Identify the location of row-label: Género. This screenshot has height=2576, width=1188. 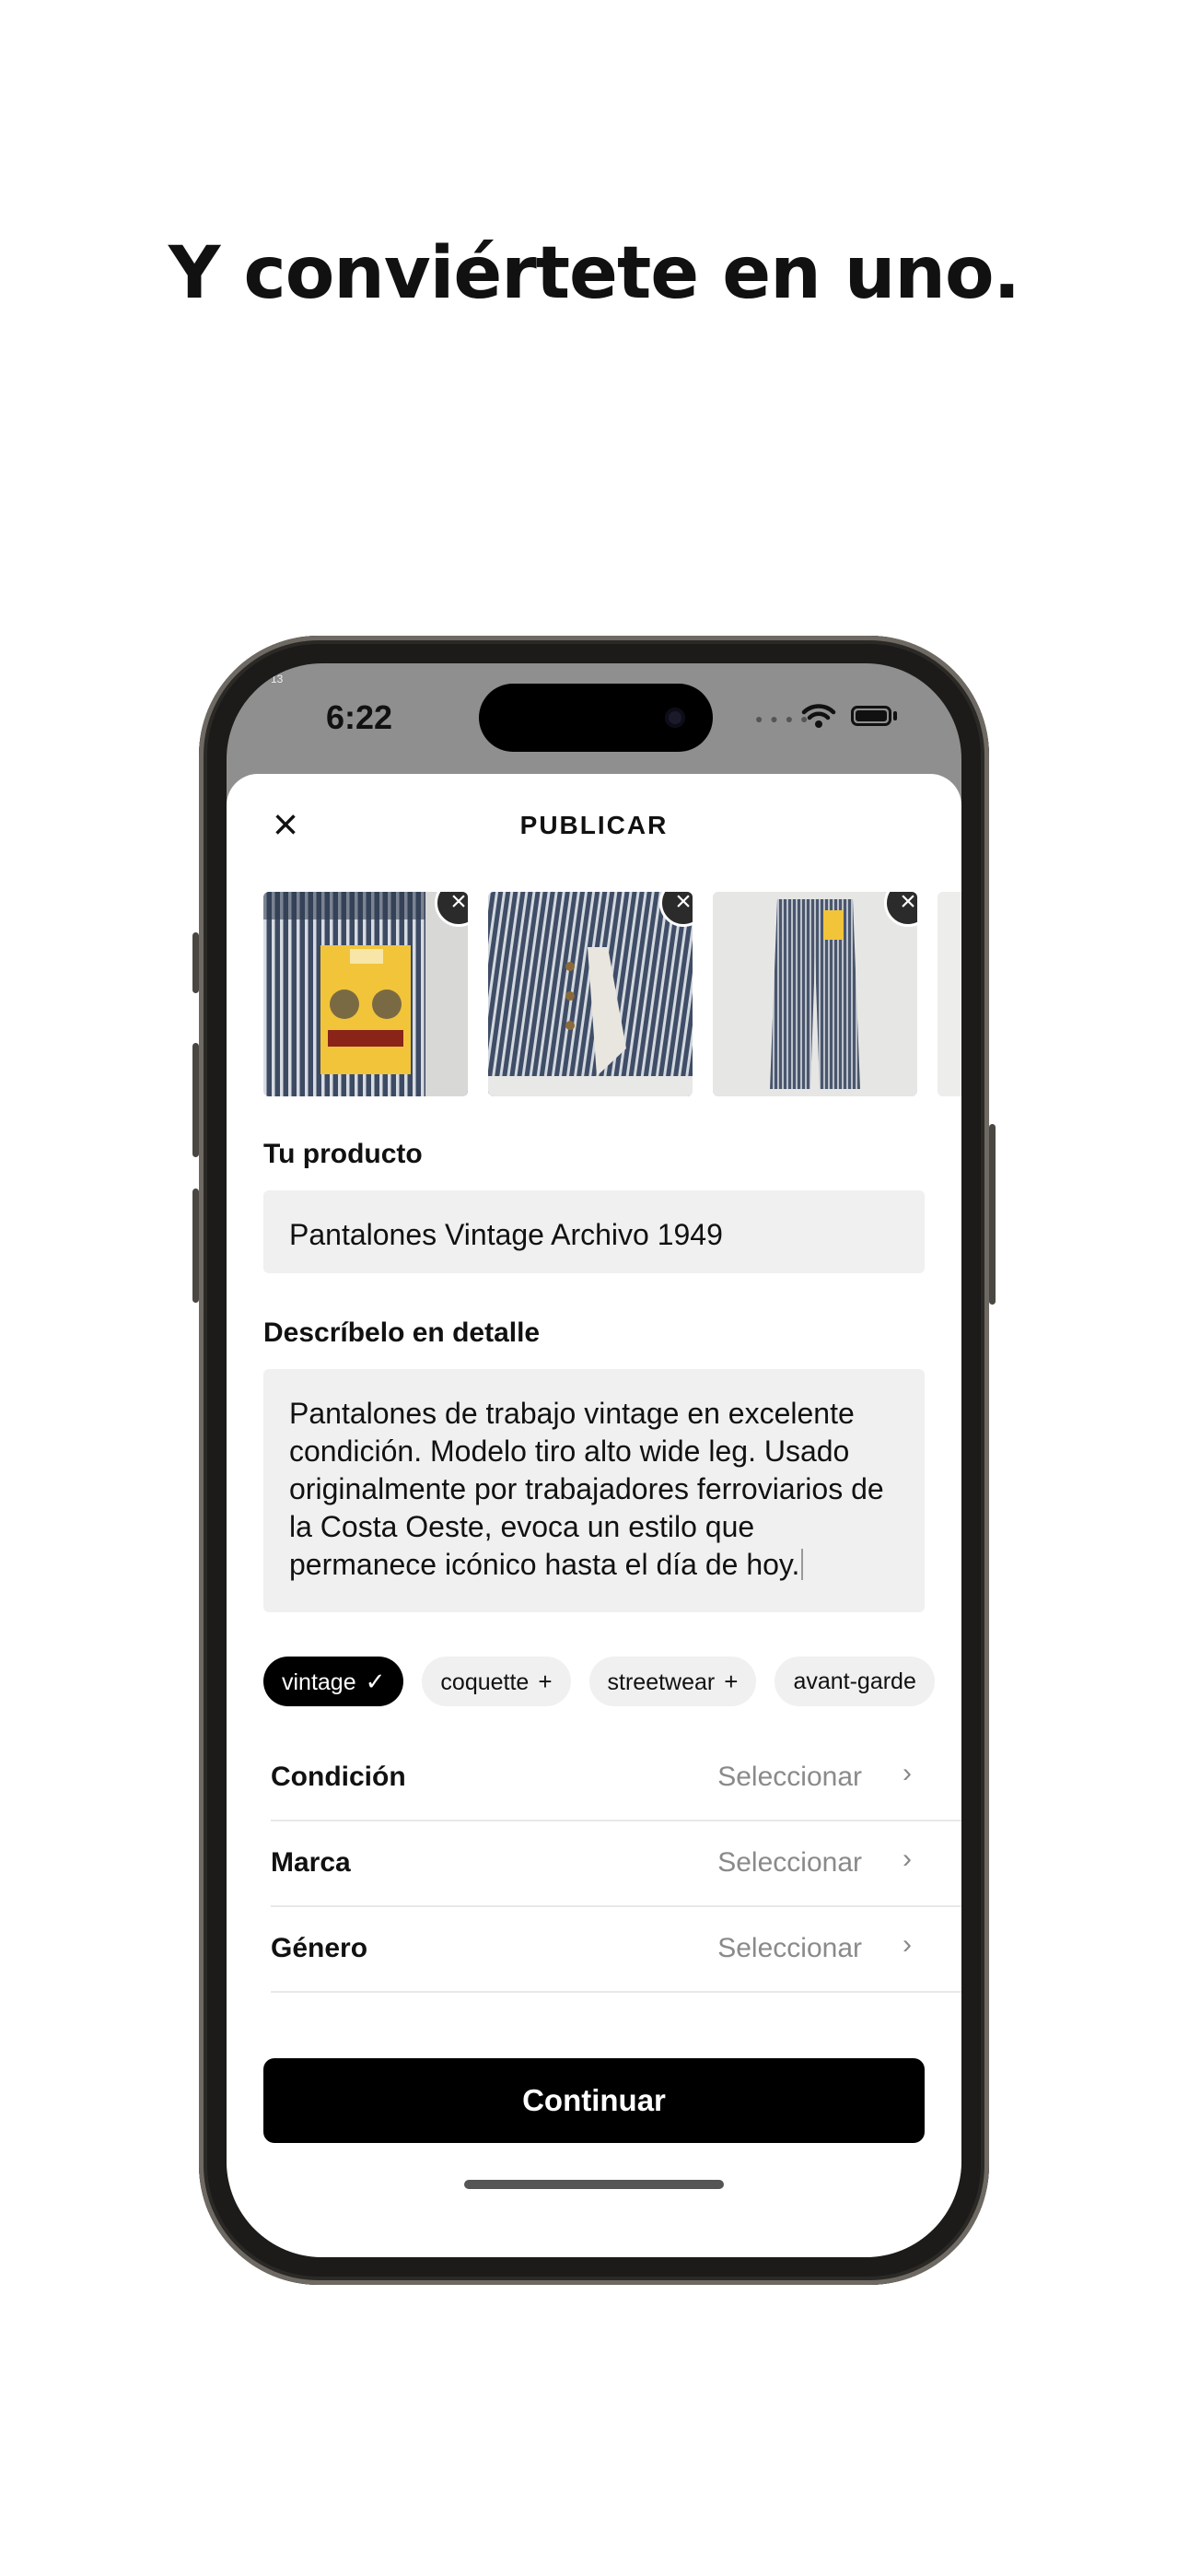
(319, 1948).